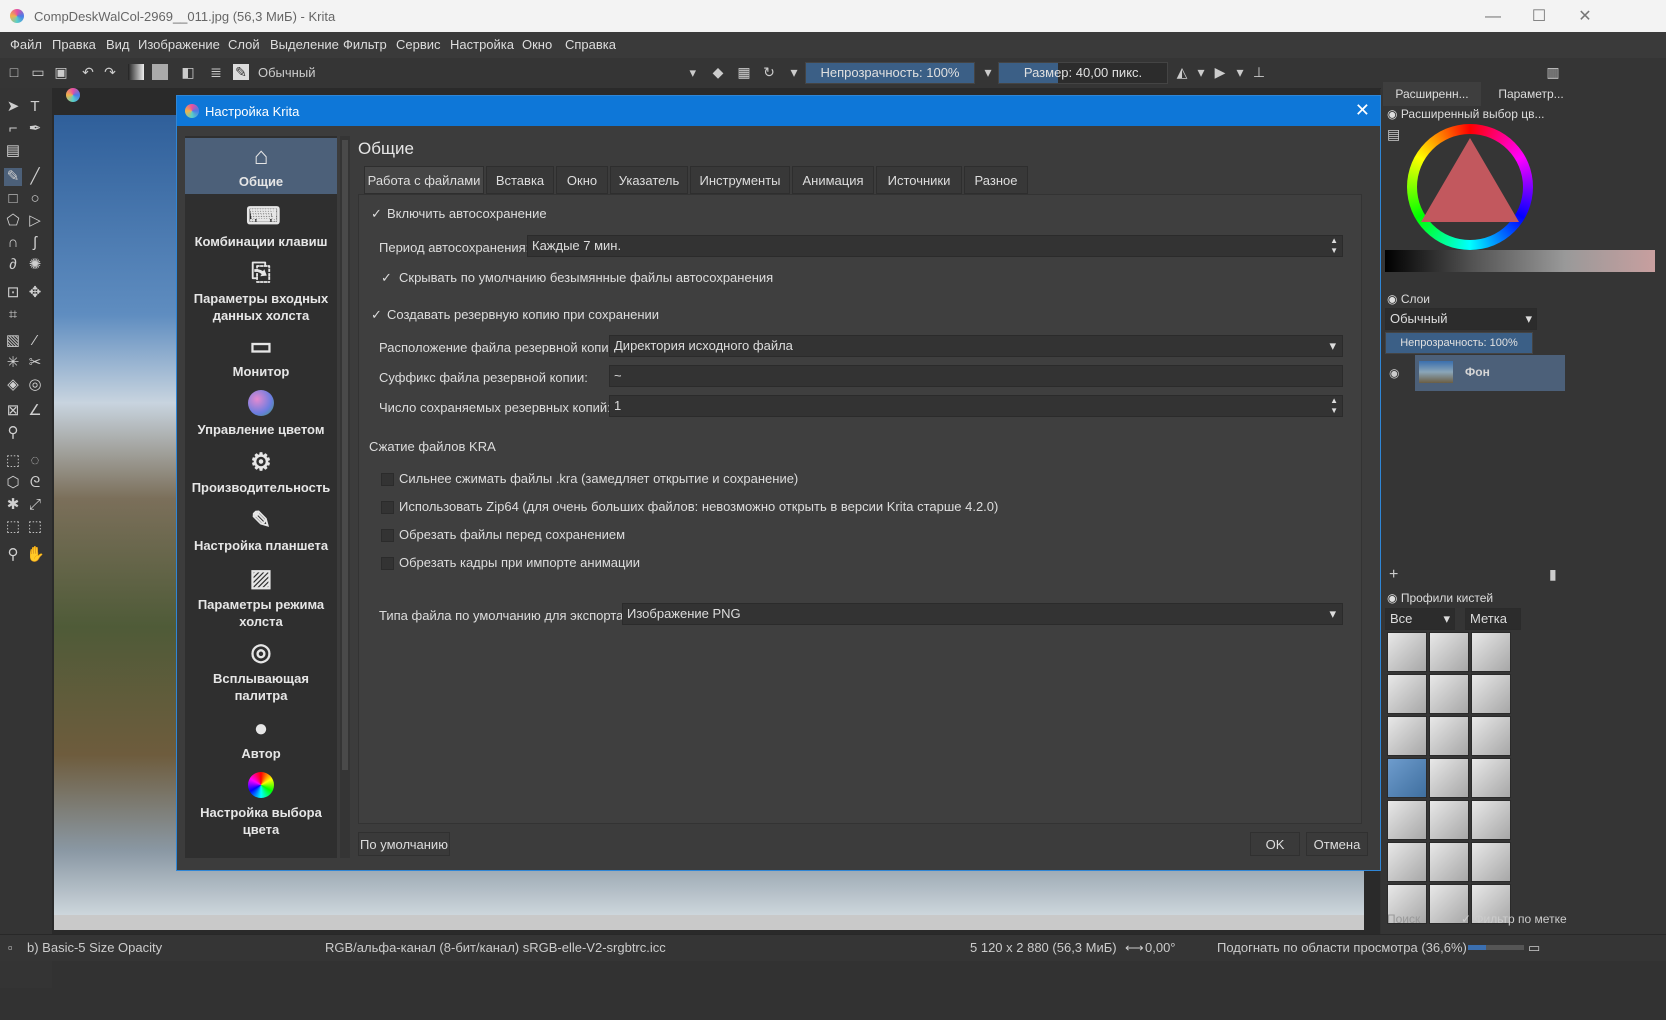  I want to click on brush-tag-select: Метка, so click(1493, 619).